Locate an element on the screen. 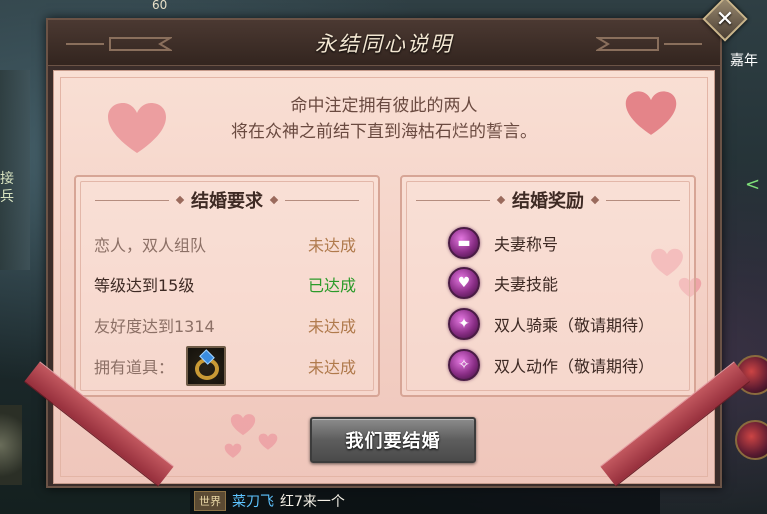  chat-message: 红7来一个 is located at coordinates (312, 502).